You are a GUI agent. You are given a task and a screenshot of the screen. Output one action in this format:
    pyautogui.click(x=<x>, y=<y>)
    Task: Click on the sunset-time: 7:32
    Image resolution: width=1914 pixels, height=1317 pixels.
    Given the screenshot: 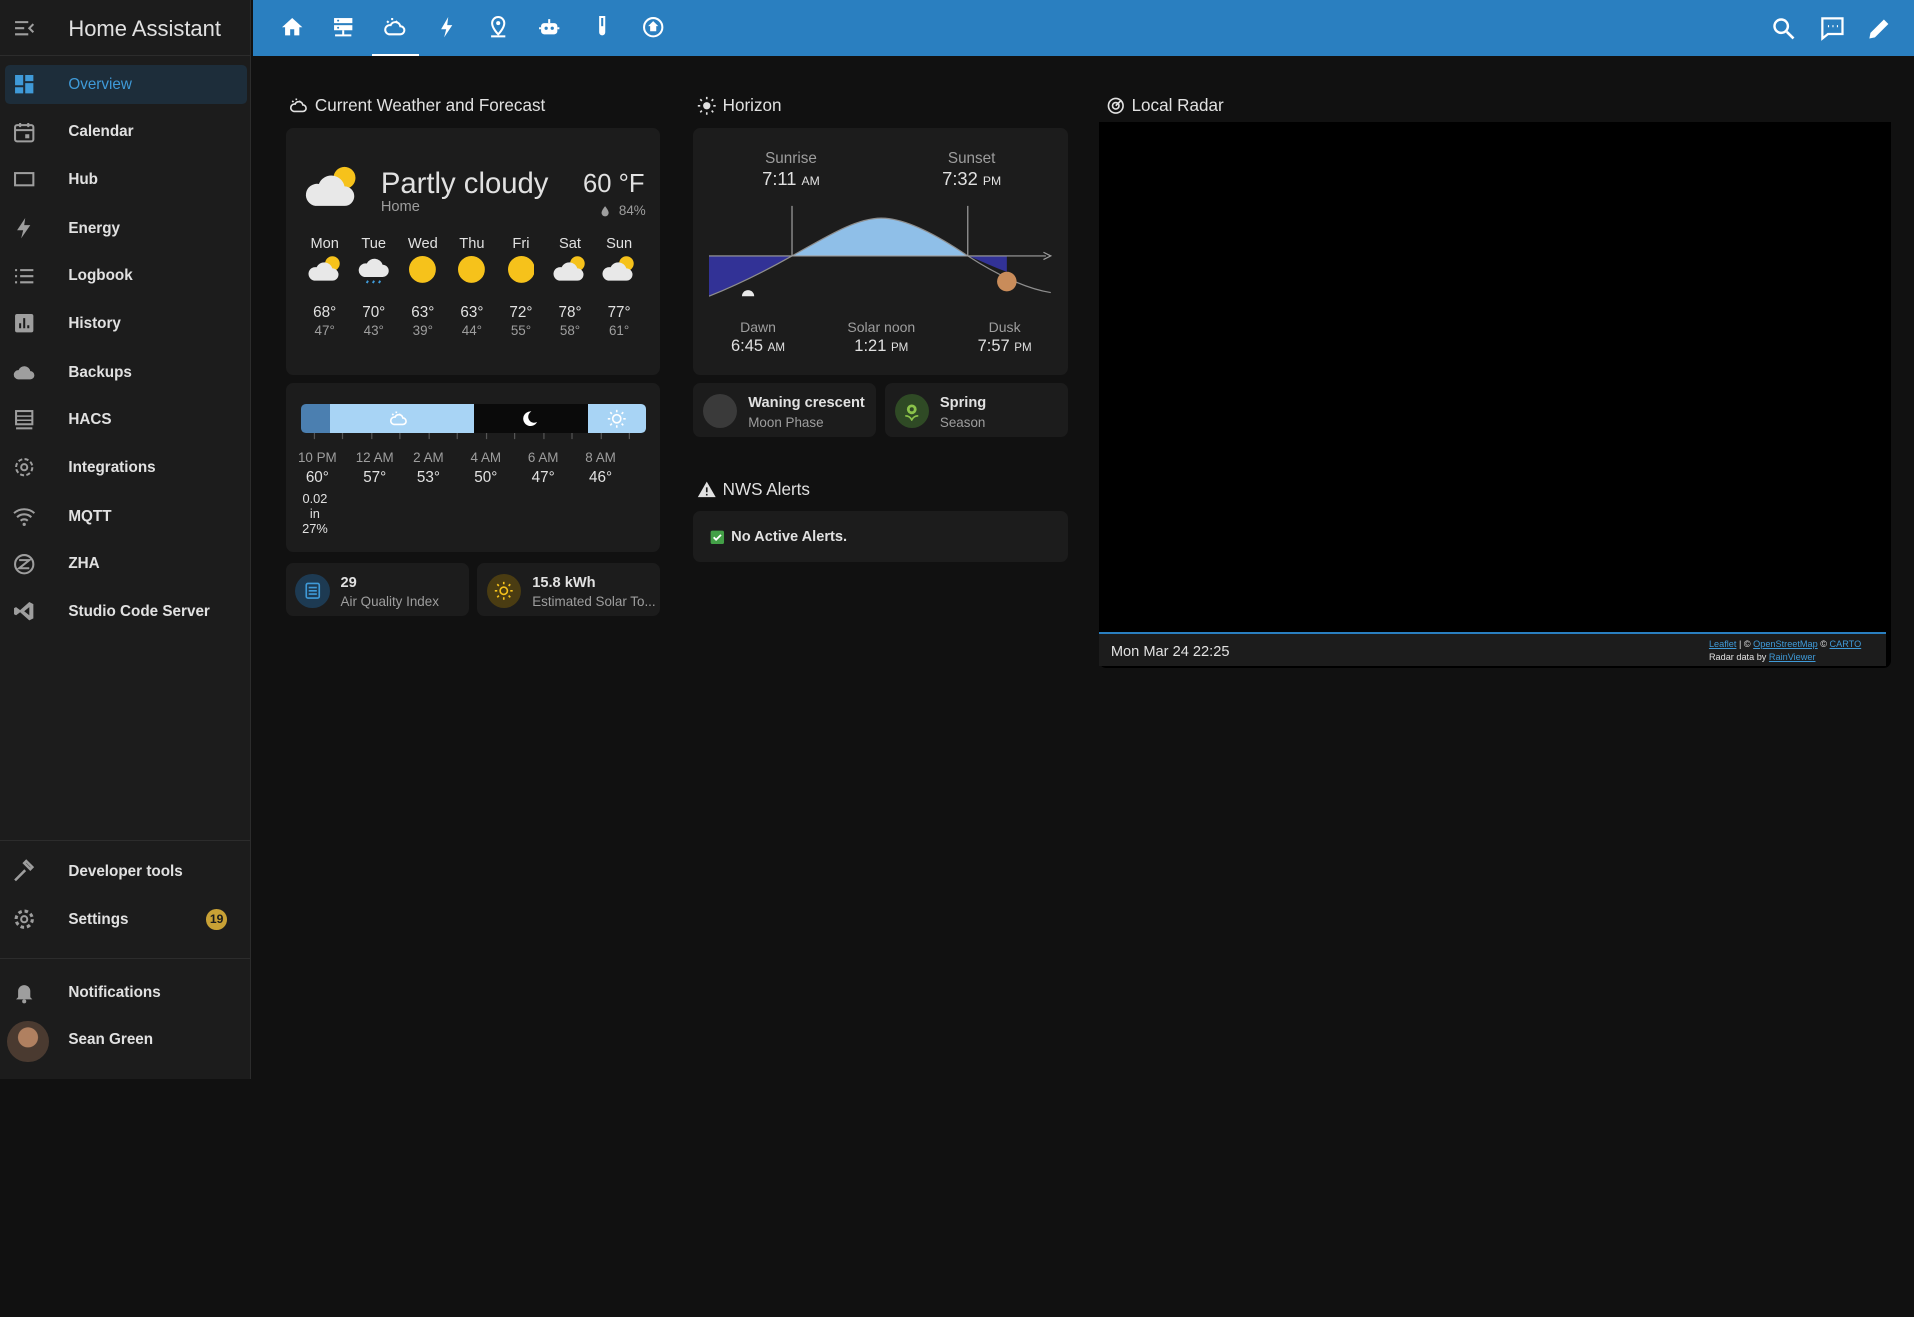 What is the action you would take?
    pyautogui.click(x=960, y=179)
    